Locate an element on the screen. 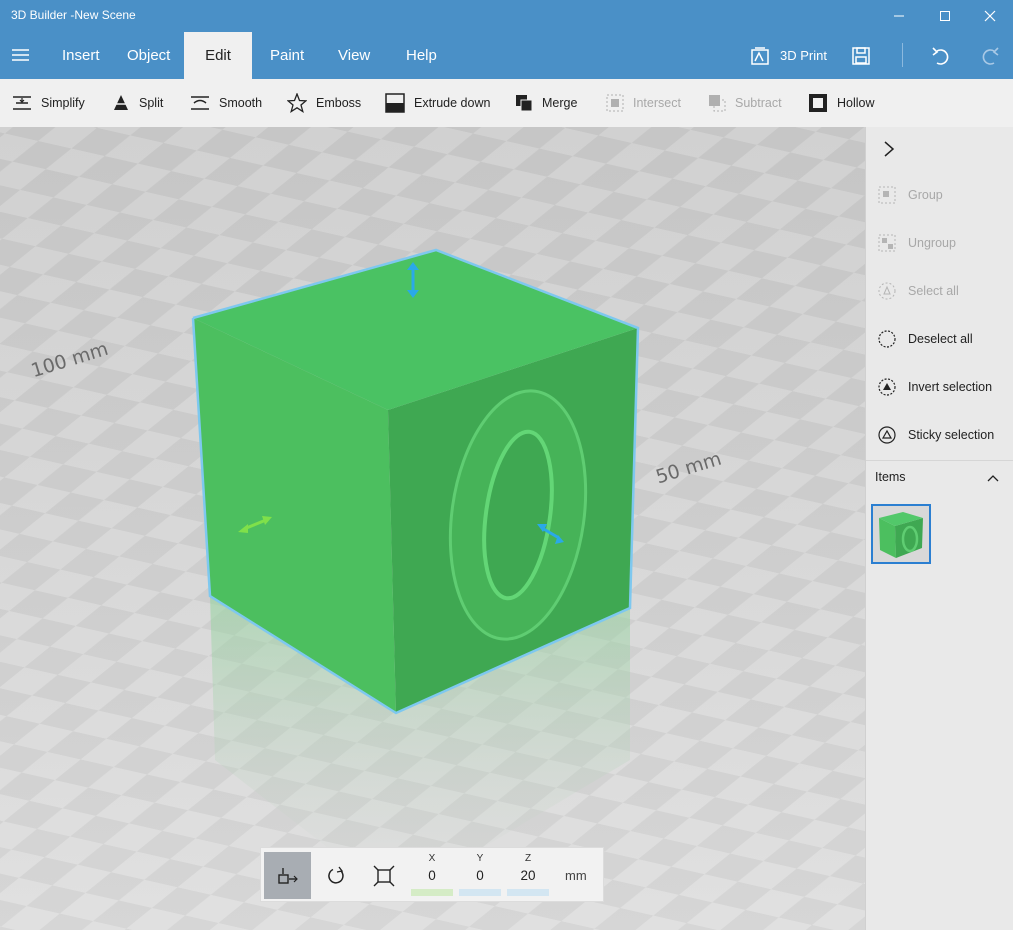 This screenshot has width=1013, height=930. items-header: Items is located at coordinates (939, 475).